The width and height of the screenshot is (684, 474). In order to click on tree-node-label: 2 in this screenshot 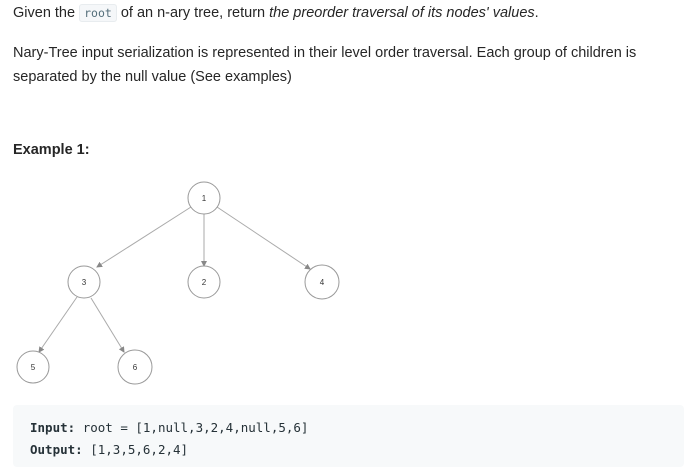, I will do `click(204, 282)`.